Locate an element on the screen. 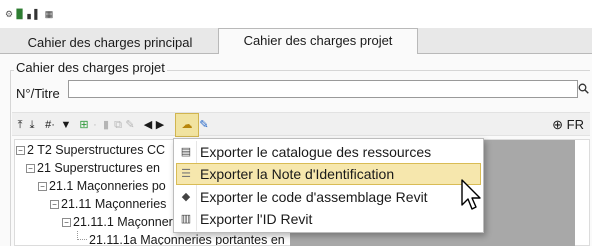 Image resolution: width=592 pixels, height=246 pixels. pencil-icon: ✎ is located at coordinates (204, 125).